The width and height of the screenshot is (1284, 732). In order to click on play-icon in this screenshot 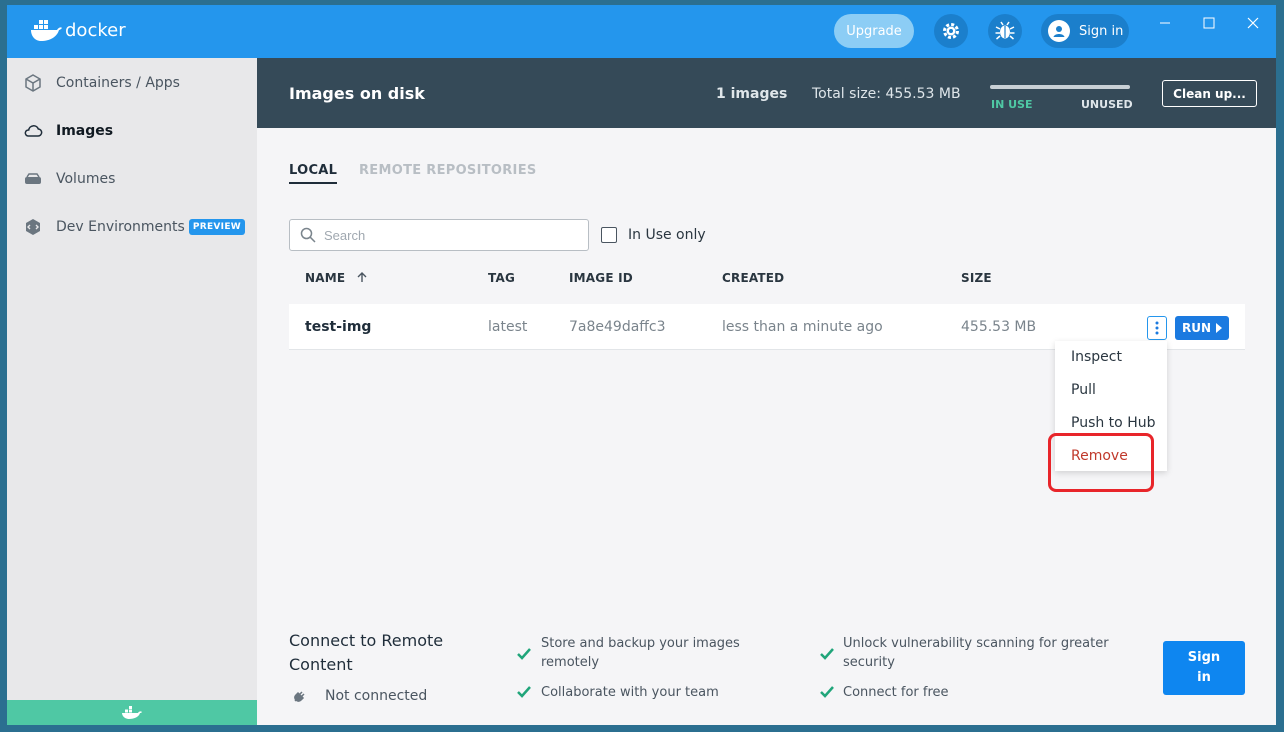, I will do `click(1219, 328)`.